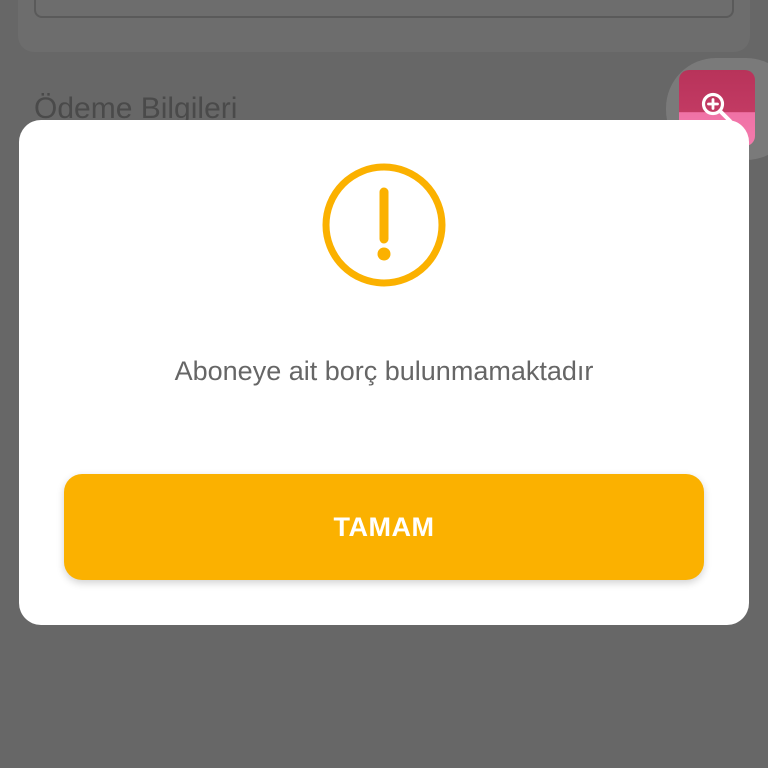 Image resolution: width=768 pixels, height=768 pixels. Describe the element at coordinates (384, 225) in the screenshot. I see `warning-circle-icon` at that location.